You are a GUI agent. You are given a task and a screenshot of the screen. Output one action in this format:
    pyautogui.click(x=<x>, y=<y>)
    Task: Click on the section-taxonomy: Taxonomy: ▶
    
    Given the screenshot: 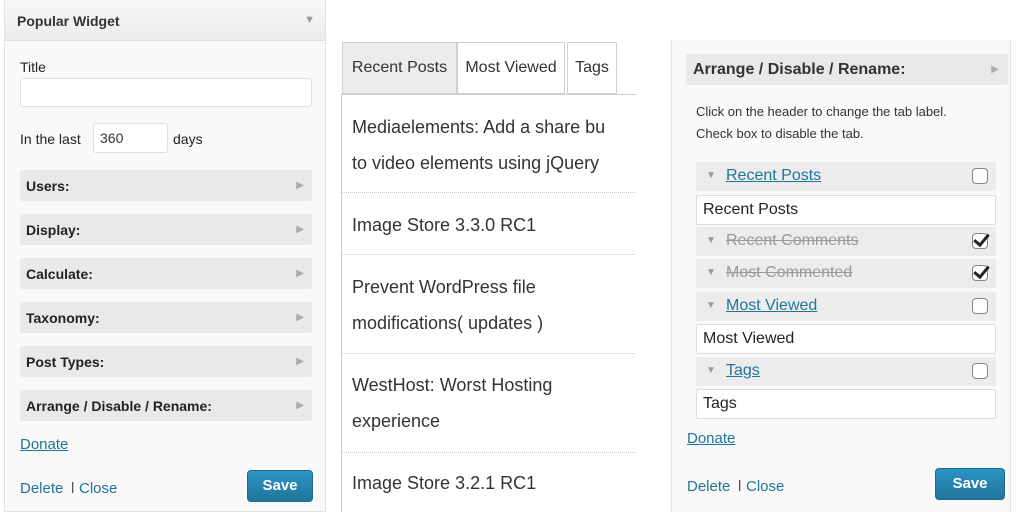 What is the action you would take?
    pyautogui.click(x=166, y=317)
    